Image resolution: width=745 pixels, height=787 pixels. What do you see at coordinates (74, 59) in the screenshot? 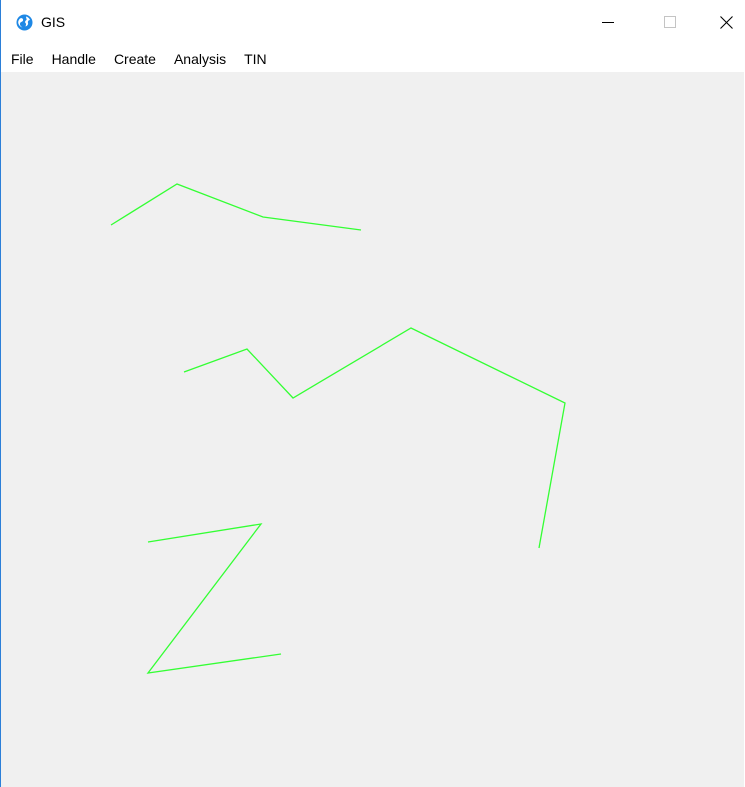
I see `menu-handle: Handle` at bounding box center [74, 59].